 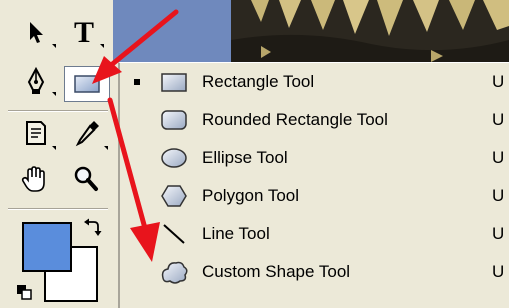 What do you see at coordinates (174, 120) in the screenshot?
I see `rounded-rectangle-icon` at bounding box center [174, 120].